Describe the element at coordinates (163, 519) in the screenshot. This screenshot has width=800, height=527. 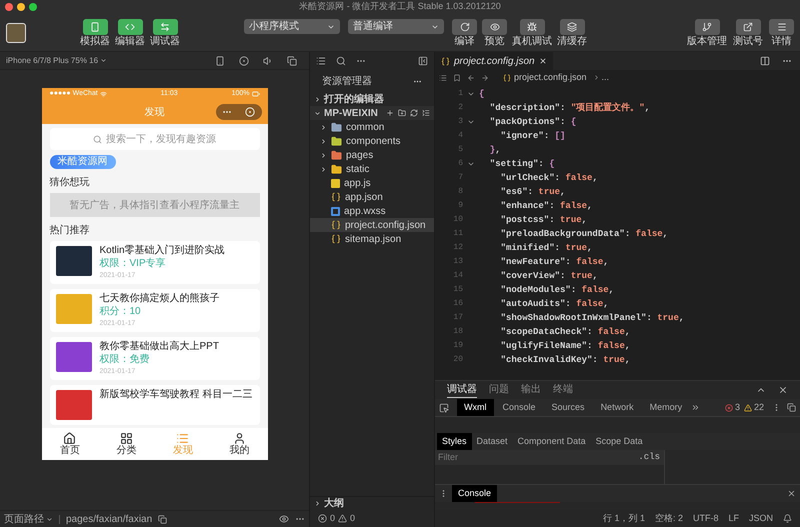
I see `copy-icon` at that location.